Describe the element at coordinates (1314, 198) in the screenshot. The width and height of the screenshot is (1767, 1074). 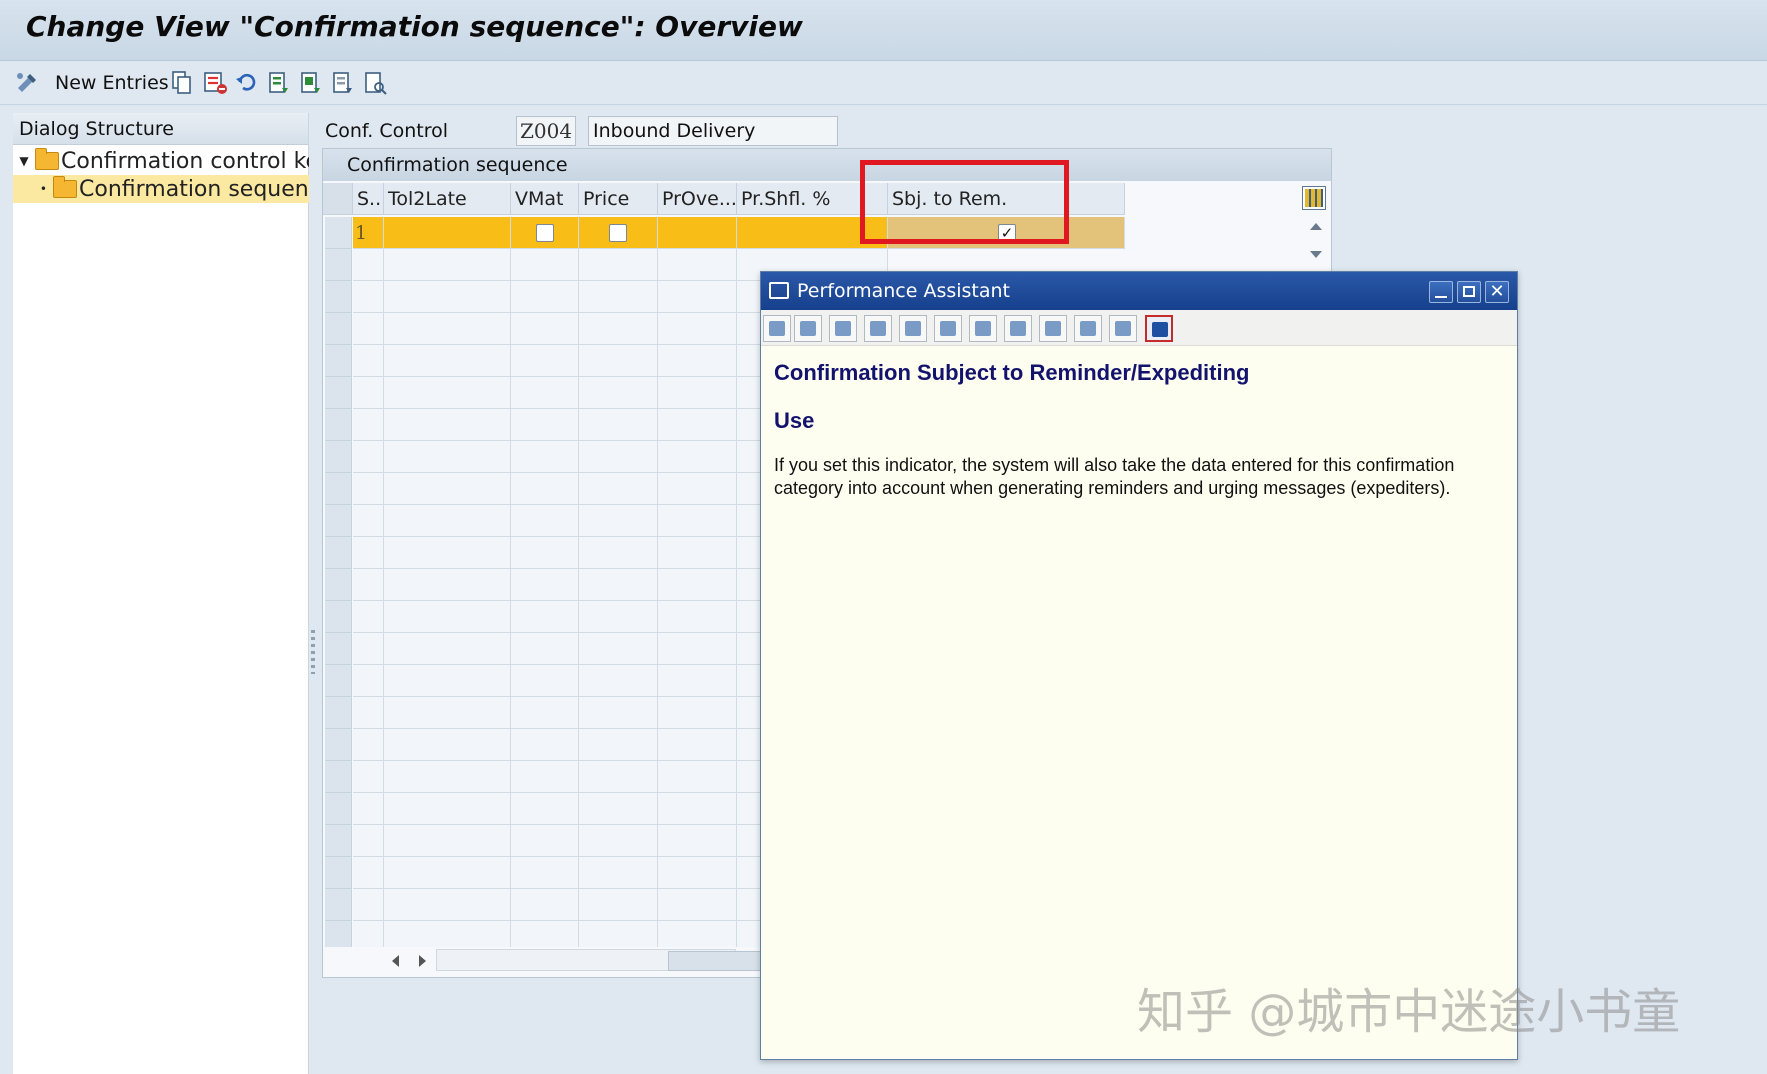
I see `column-settings-icon` at that location.